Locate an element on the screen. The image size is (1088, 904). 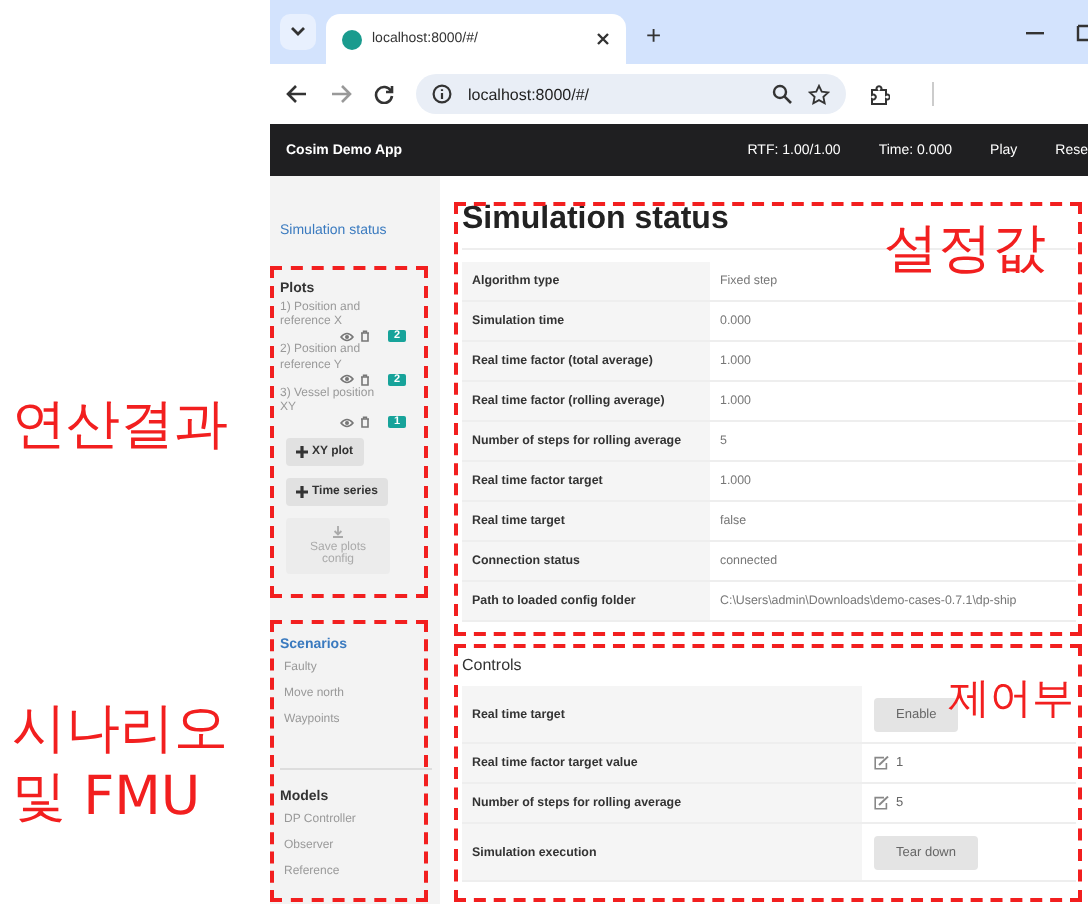
section-title: Controls is located at coordinates (493, 665).